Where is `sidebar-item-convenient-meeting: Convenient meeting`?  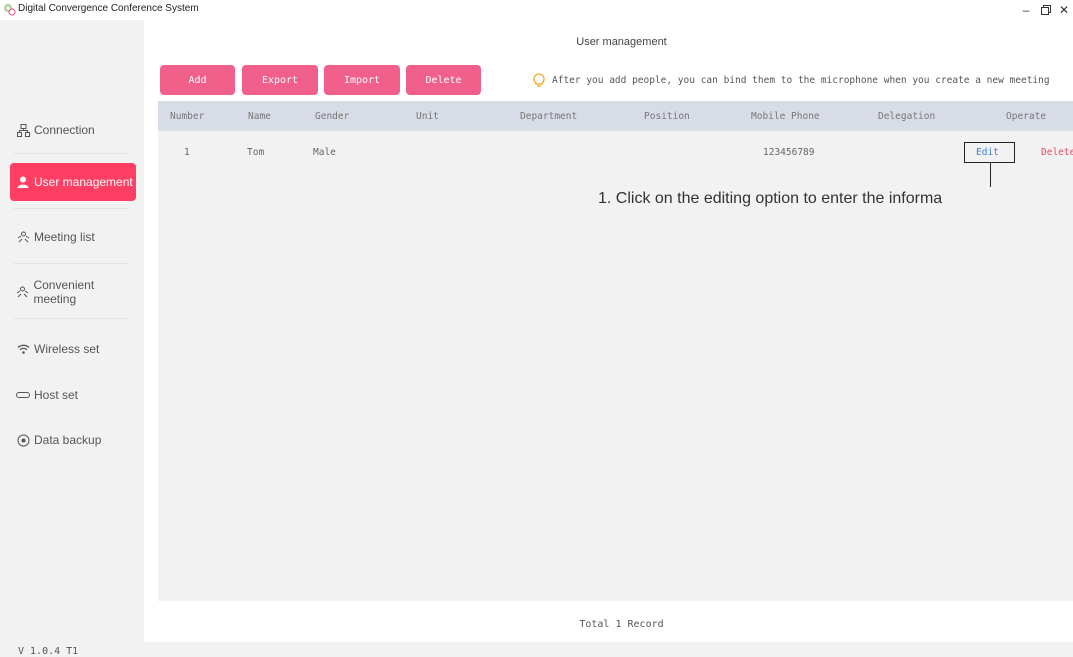
sidebar-item-convenient-meeting: Convenient meeting is located at coordinates (73, 292).